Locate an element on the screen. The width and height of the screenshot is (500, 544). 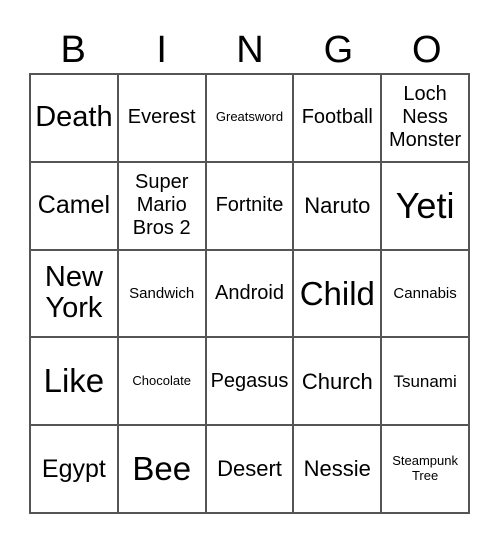
bingo-cell: Everest is located at coordinates (161, 118).